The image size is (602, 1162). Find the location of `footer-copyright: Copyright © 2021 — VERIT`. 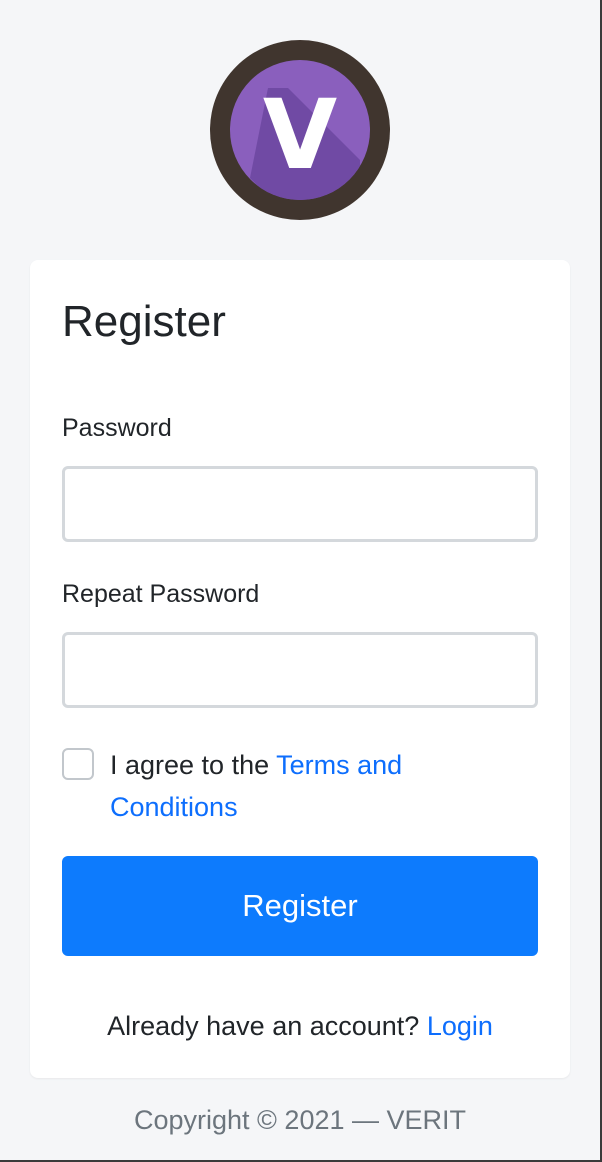

footer-copyright: Copyright © 2021 — VERIT is located at coordinates (300, 1120).